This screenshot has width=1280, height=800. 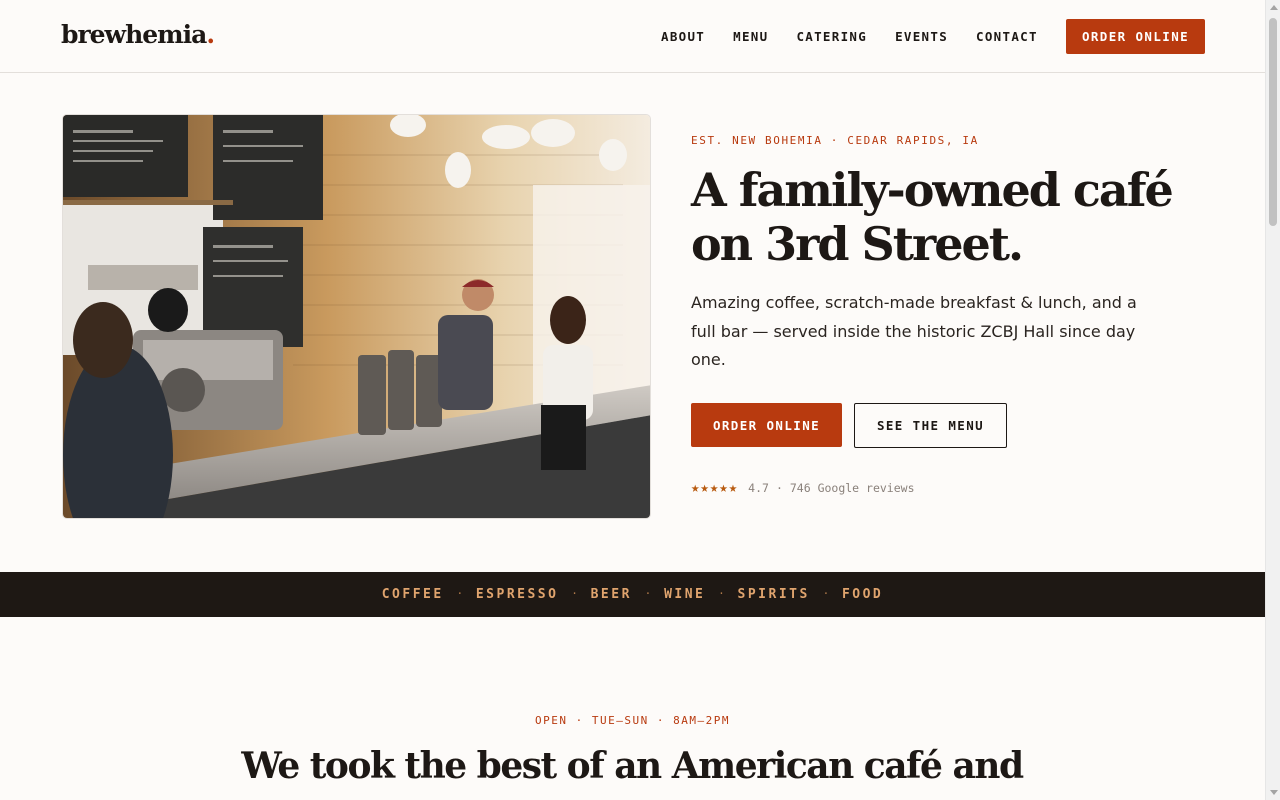 What do you see at coordinates (831, 36) in the screenshot?
I see `nav-catering: CATERING` at bounding box center [831, 36].